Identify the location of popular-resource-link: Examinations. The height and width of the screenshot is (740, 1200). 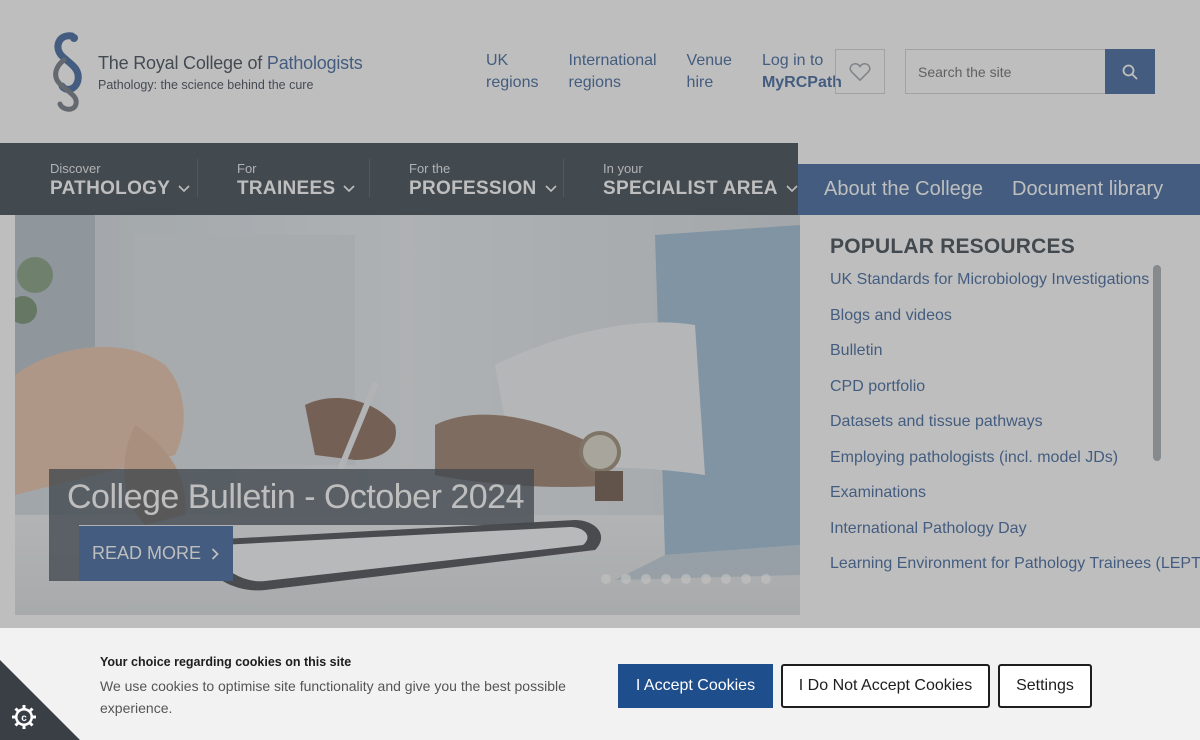
(995, 500).